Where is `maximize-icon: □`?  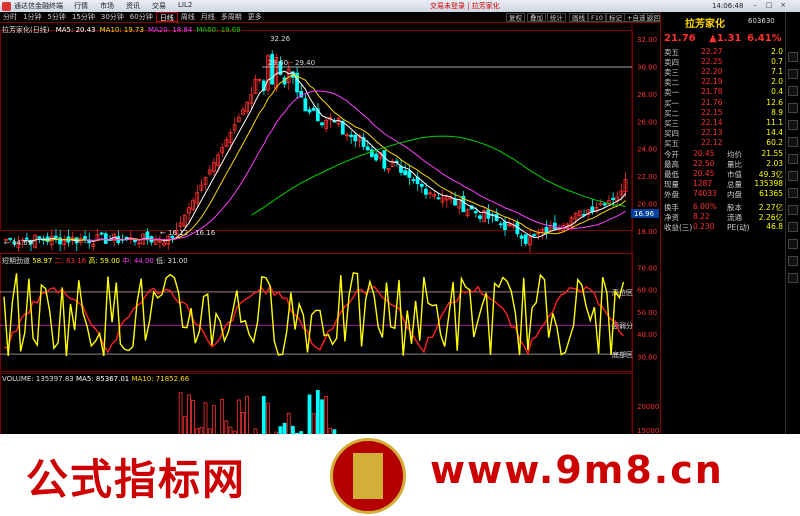
maximize-icon: □ is located at coordinates (769, 5).